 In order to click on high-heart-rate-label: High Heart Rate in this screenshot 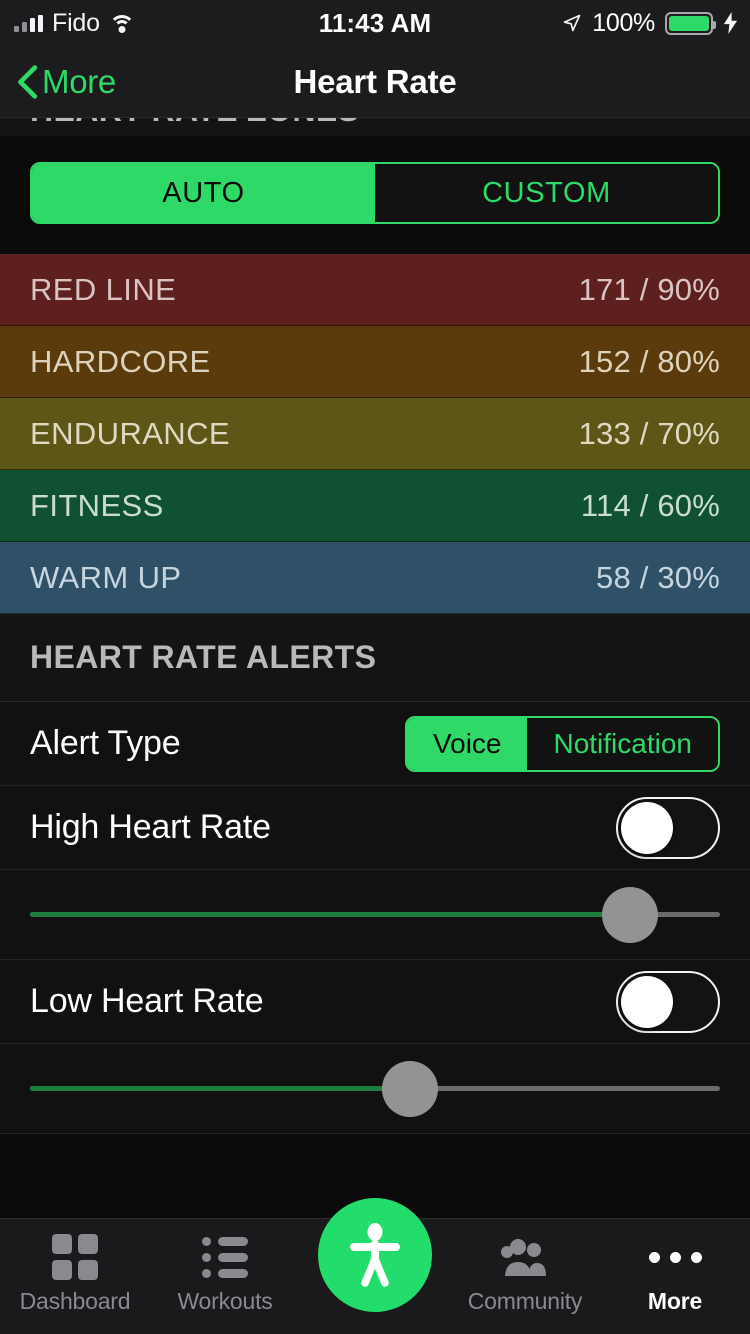, I will do `click(150, 827)`.